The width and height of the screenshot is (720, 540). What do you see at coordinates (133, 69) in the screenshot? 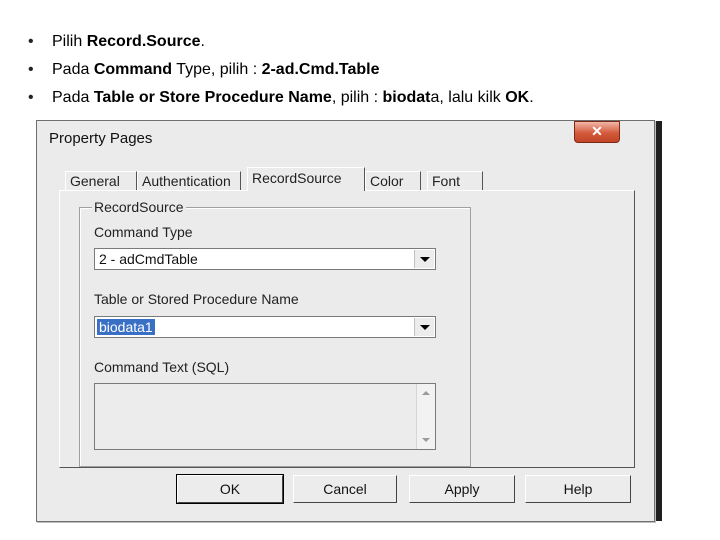
I see `instruction-bold: Command` at bounding box center [133, 69].